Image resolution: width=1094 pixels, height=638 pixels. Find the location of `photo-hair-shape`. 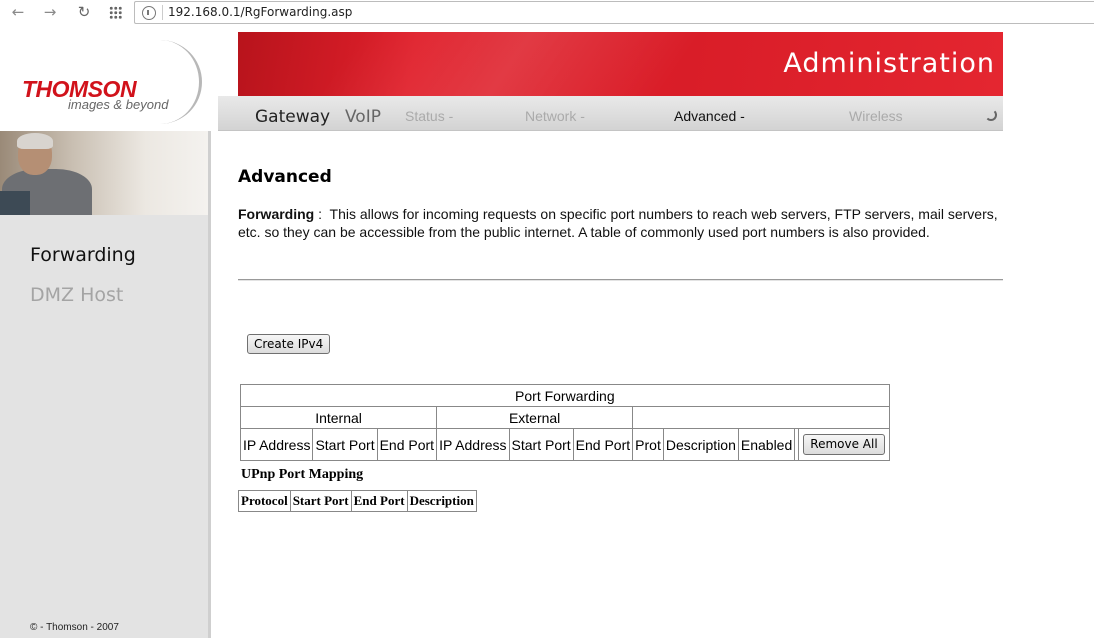

photo-hair-shape is located at coordinates (35, 141).